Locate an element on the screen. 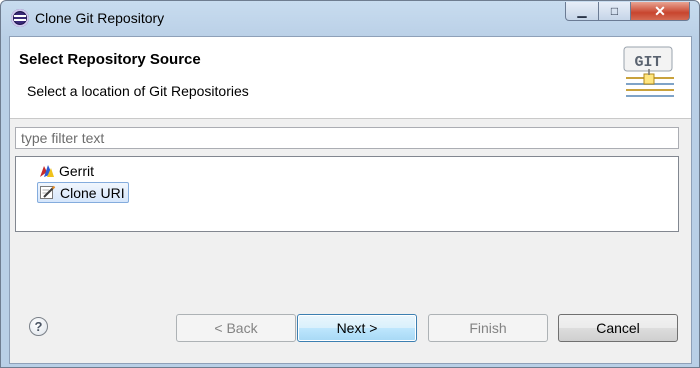  close-icon: ✕ is located at coordinates (660, 10).